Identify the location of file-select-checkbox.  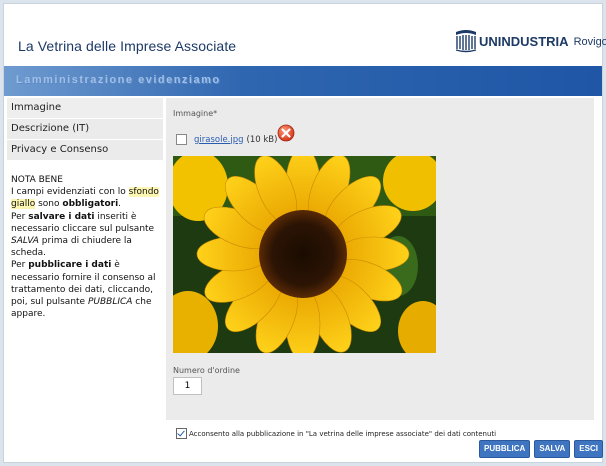
(181, 139).